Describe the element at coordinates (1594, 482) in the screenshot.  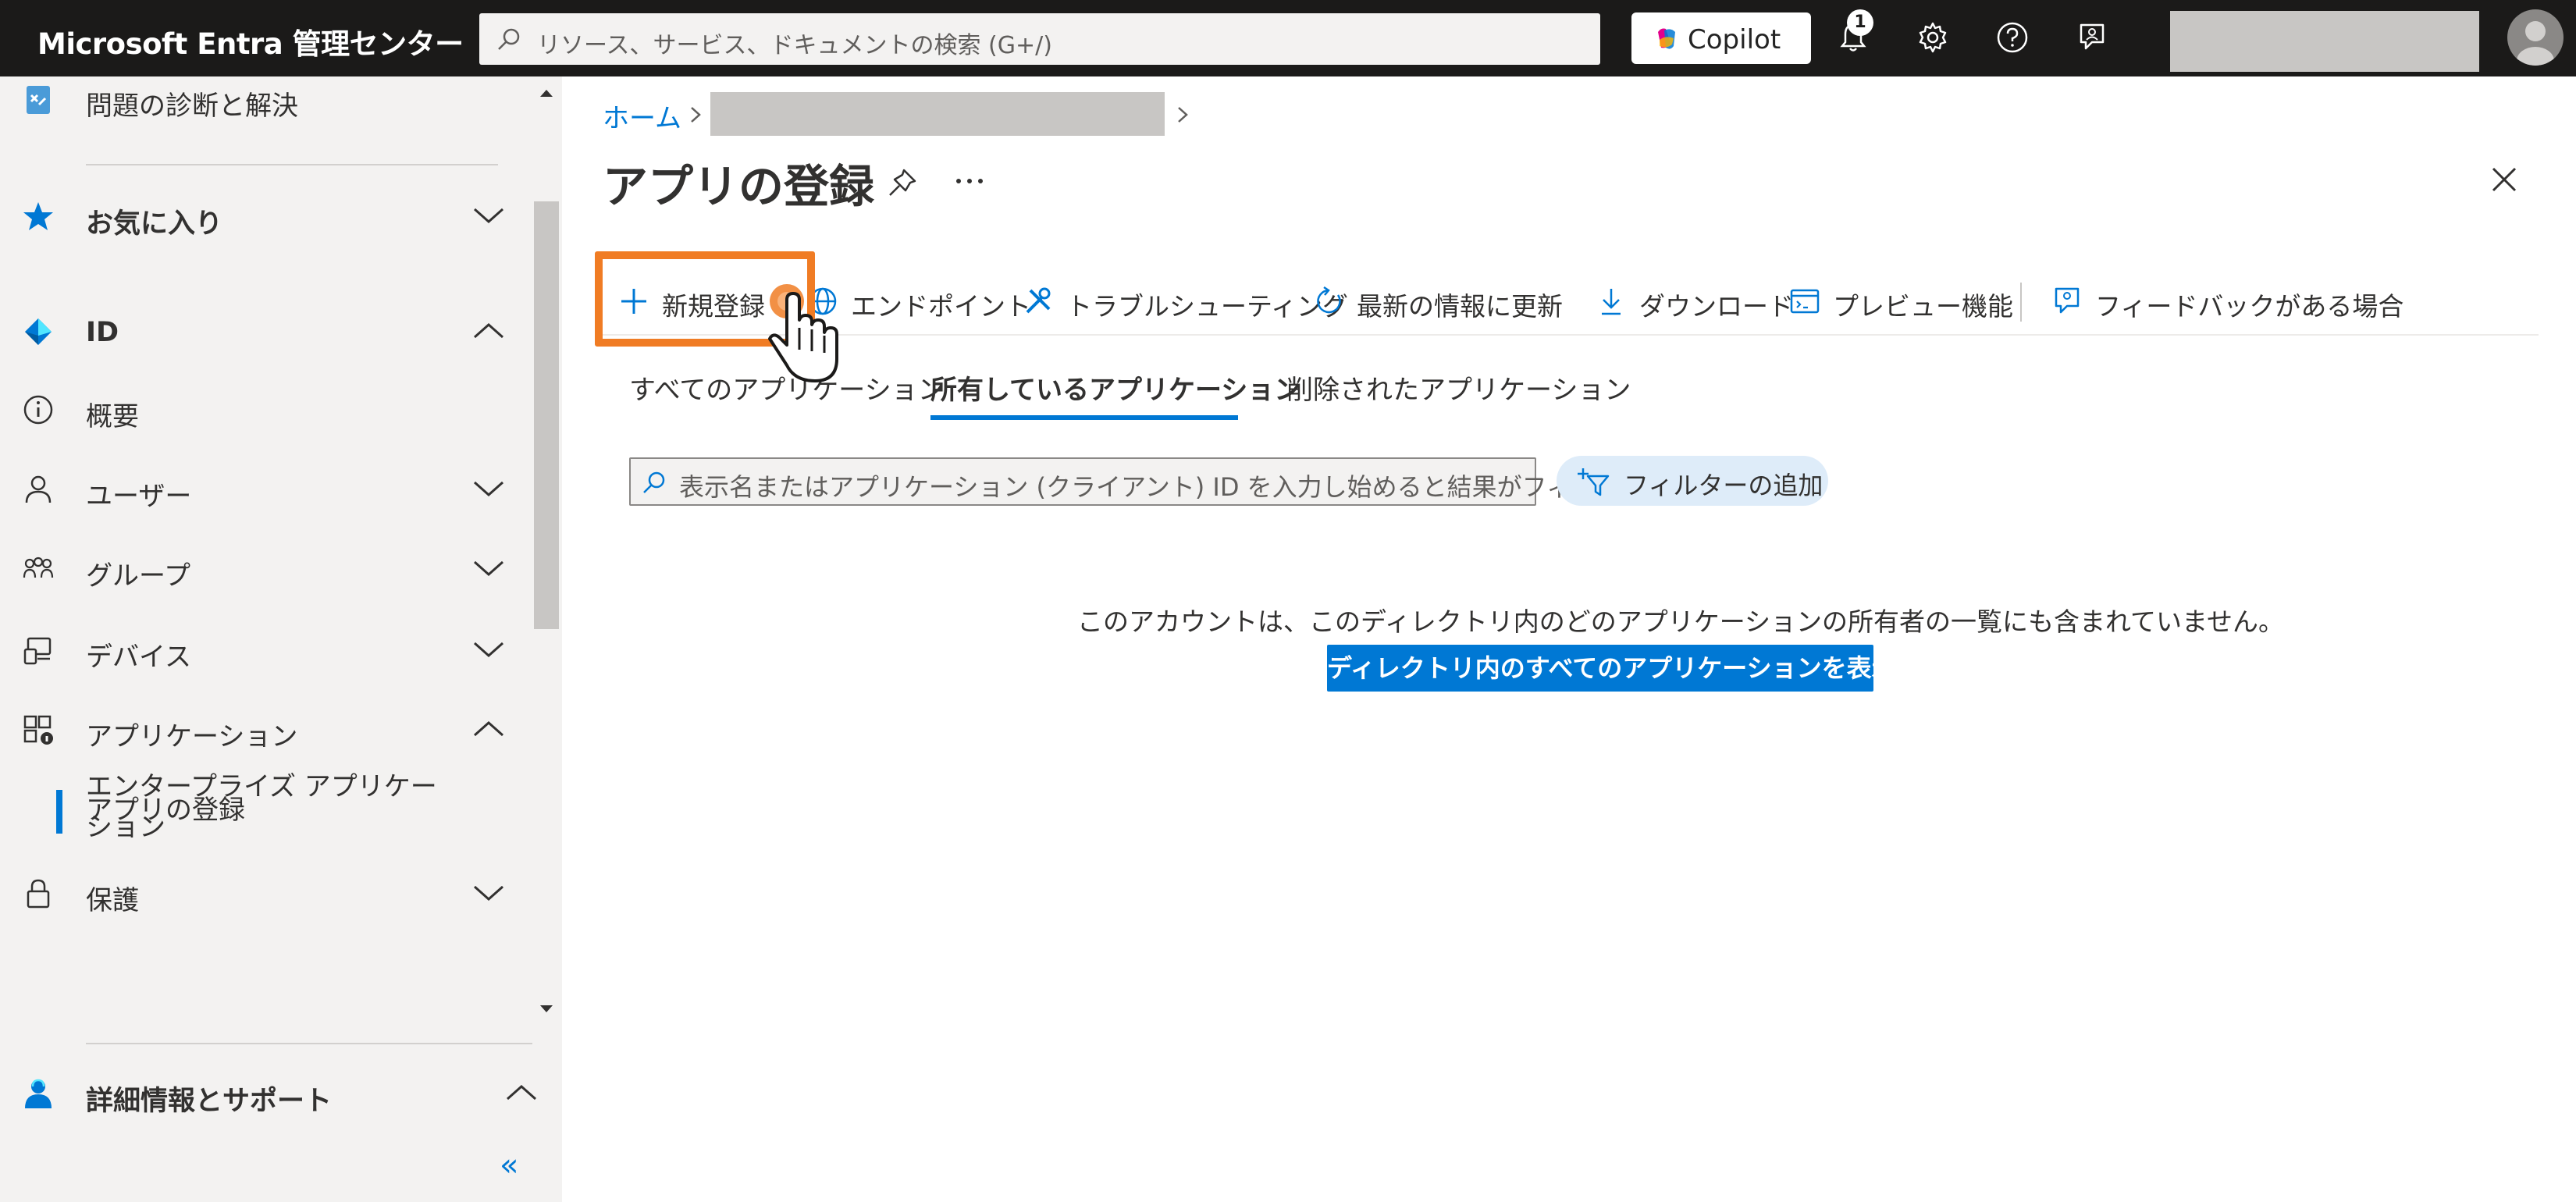
I see `filter-add-icon` at that location.